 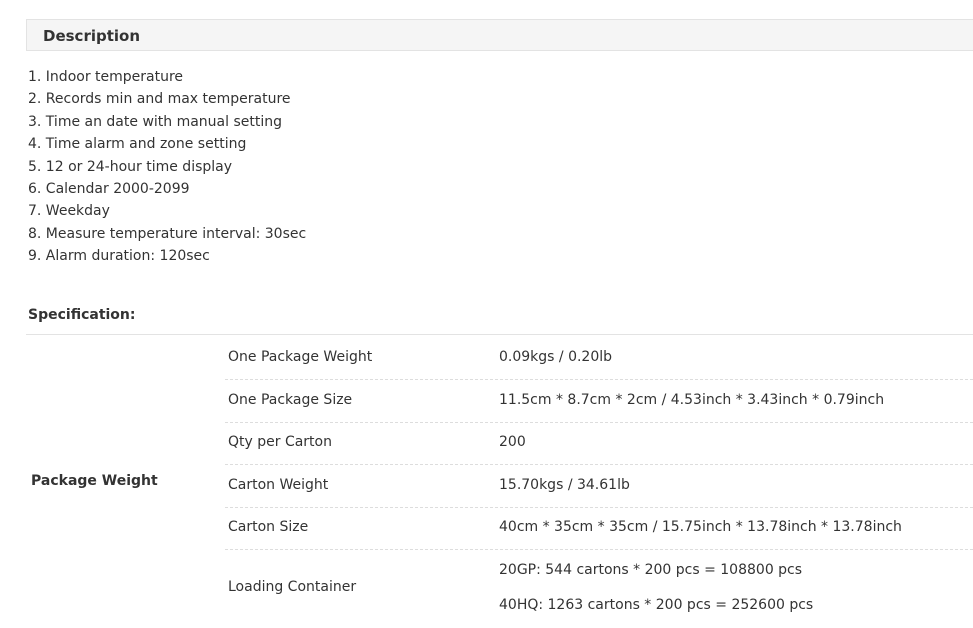 I want to click on list-item: 8. Measure temperature interval: 30sec, so click(x=167, y=233).